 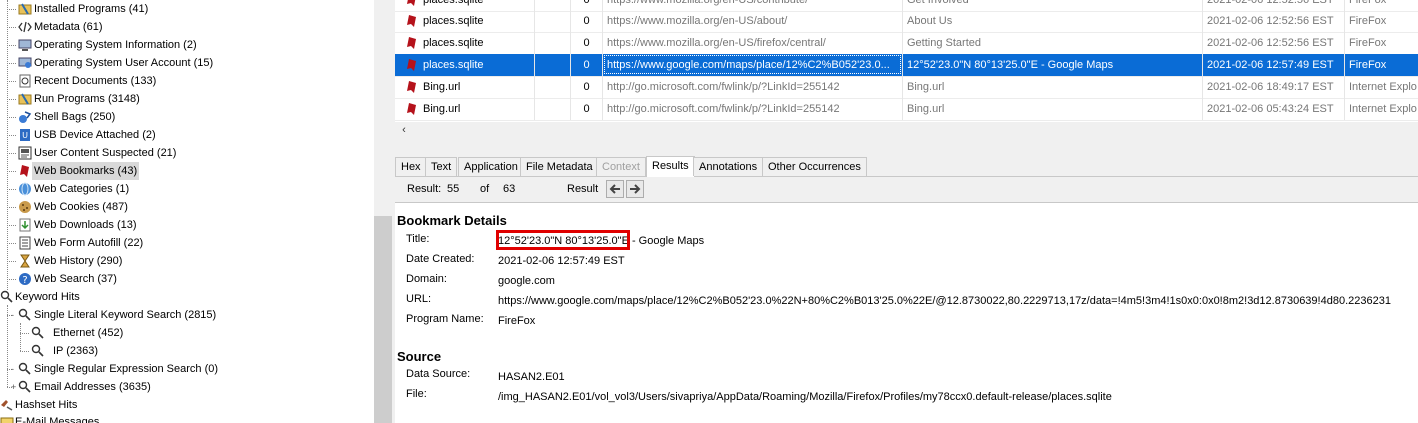 I want to click on cell-date: 2021-02-06 12:52:56 EST, so click(x=1274, y=21).